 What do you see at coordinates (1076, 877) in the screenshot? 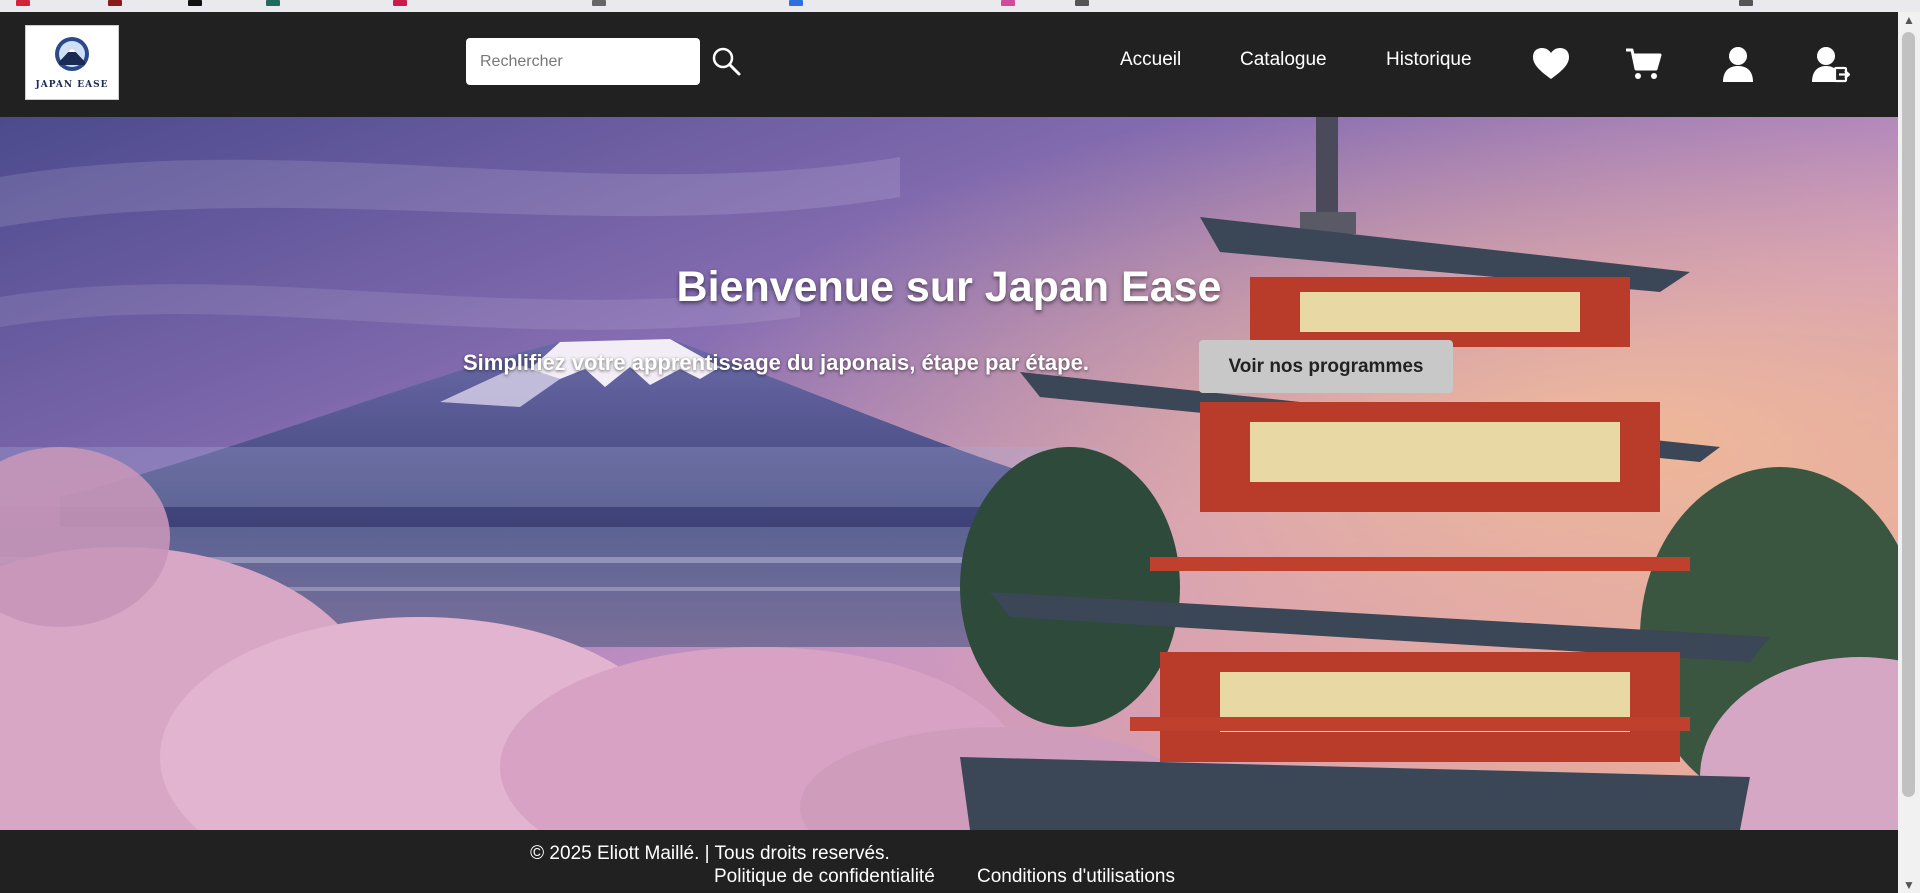
I see `terms-of-use-link: Conditions d'utilisations` at bounding box center [1076, 877].